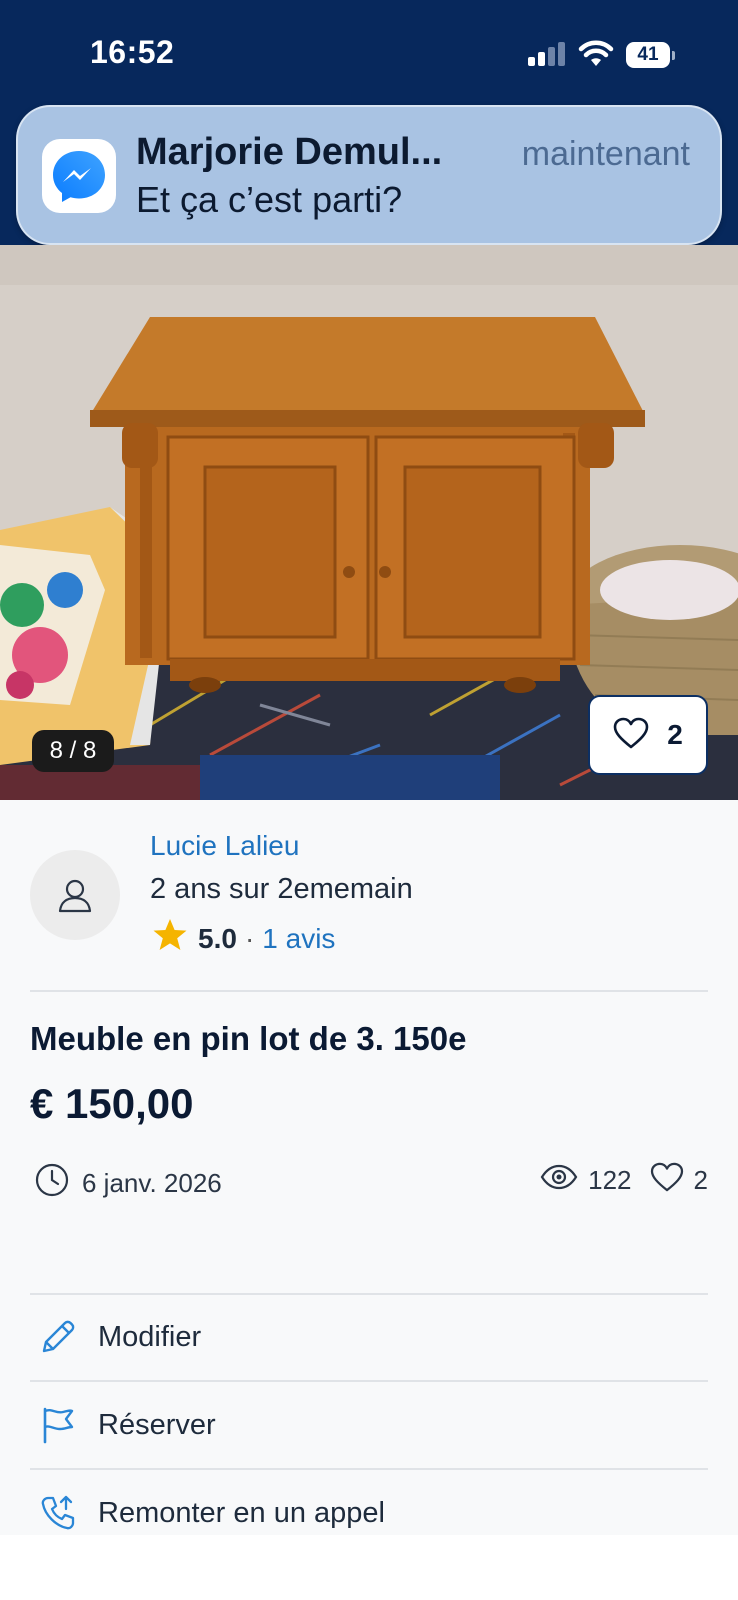 This screenshot has height=1600, width=738. Describe the element at coordinates (217, 938) in the screenshot. I see `rating-score: 5.0` at that location.